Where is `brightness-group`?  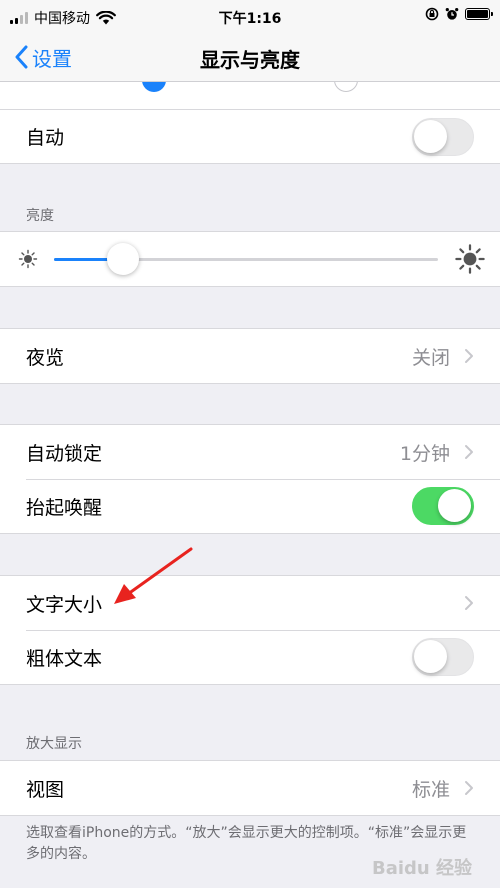
brightness-group is located at coordinates (250, 259).